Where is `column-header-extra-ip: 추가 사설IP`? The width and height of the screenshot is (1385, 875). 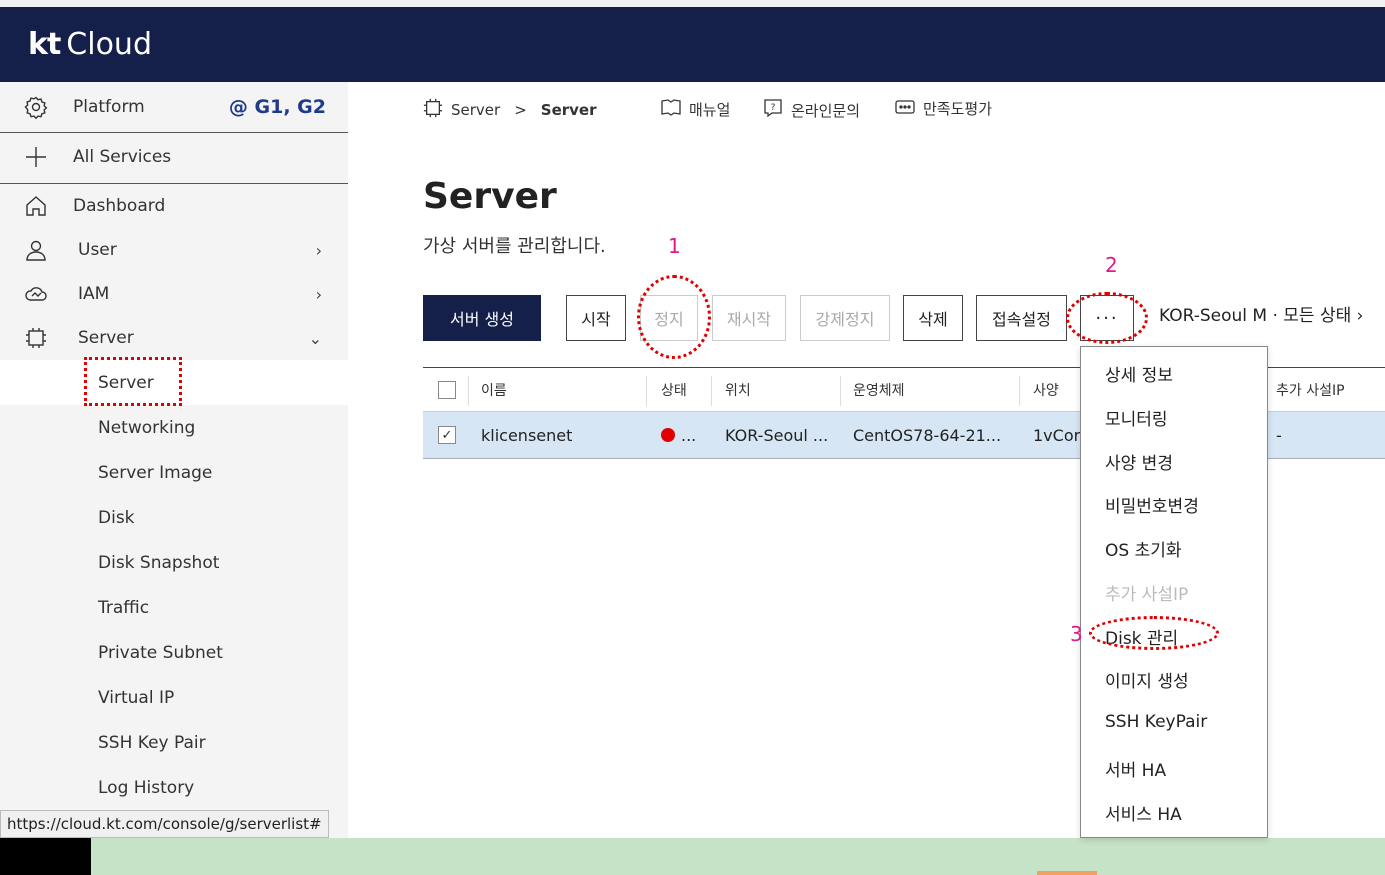 column-header-extra-ip: 추가 사설IP is located at coordinates (1310, 390).